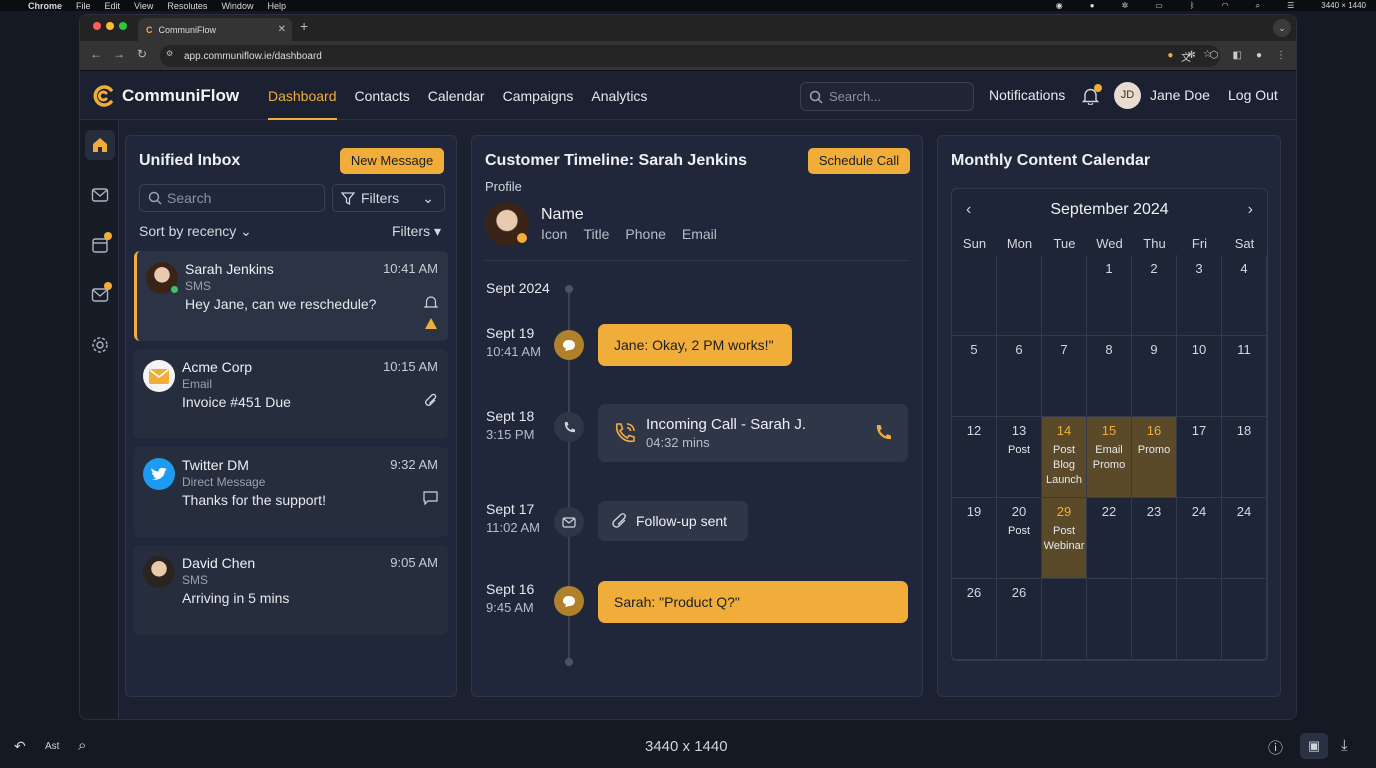  What do you see at coordinates (173, 56) in the screenshot?
I see `site-info-icon: ⚙` at bounding box center [173, 56].